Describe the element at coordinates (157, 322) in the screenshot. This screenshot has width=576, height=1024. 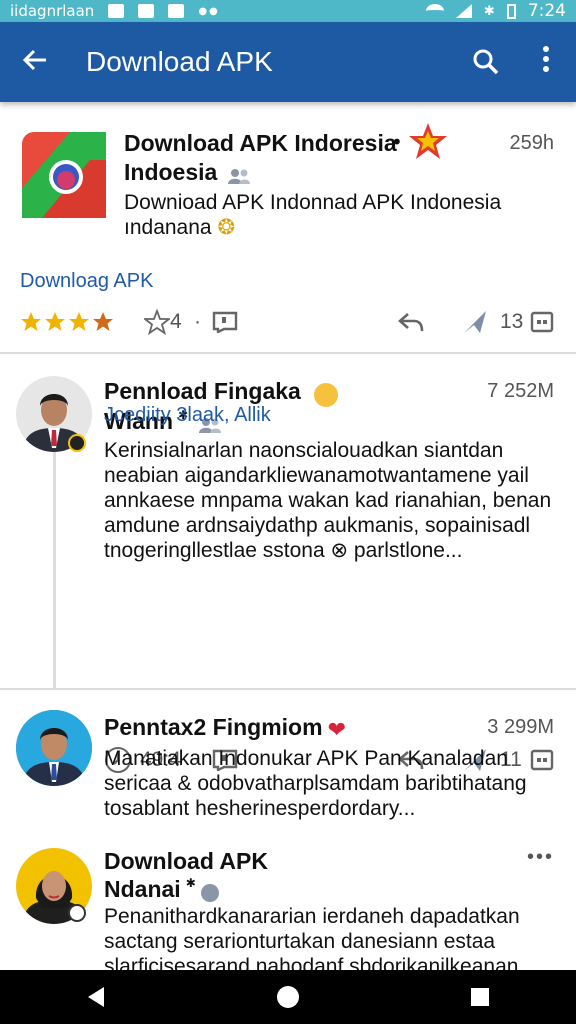
I see `star-outline-icon` at that location.